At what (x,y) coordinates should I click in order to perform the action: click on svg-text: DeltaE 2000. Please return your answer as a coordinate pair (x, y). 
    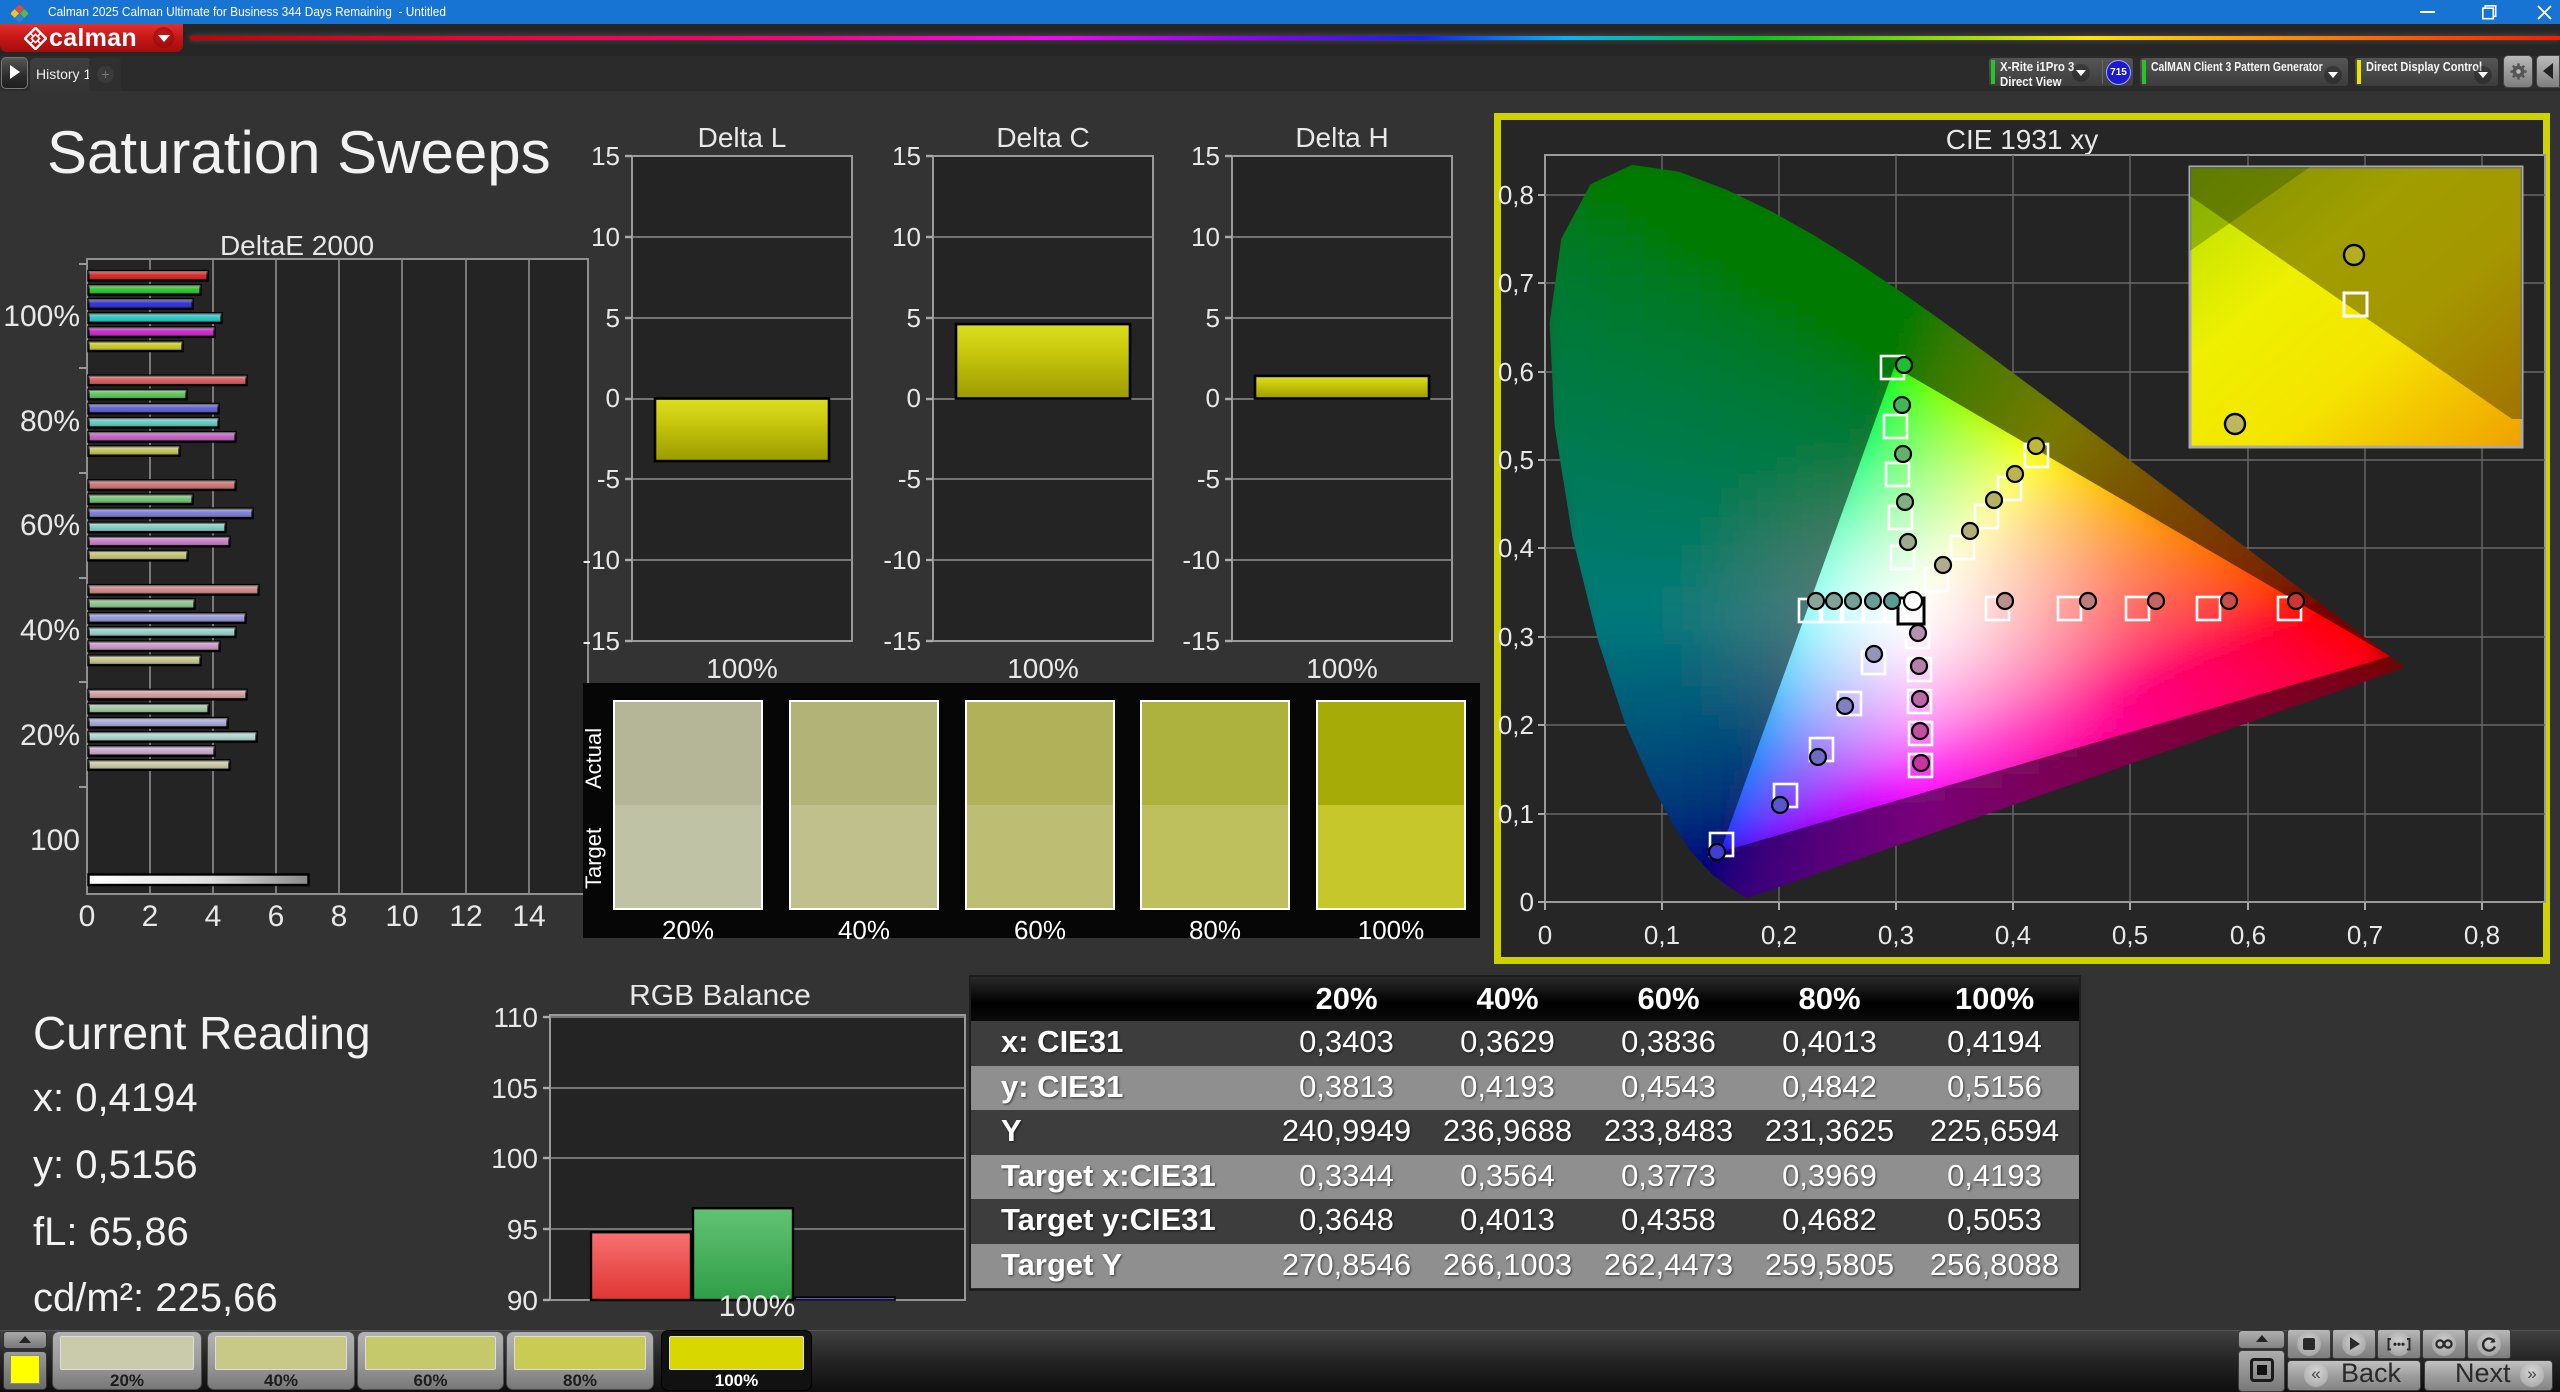
    Looking at the image, I should click on (297, 245).